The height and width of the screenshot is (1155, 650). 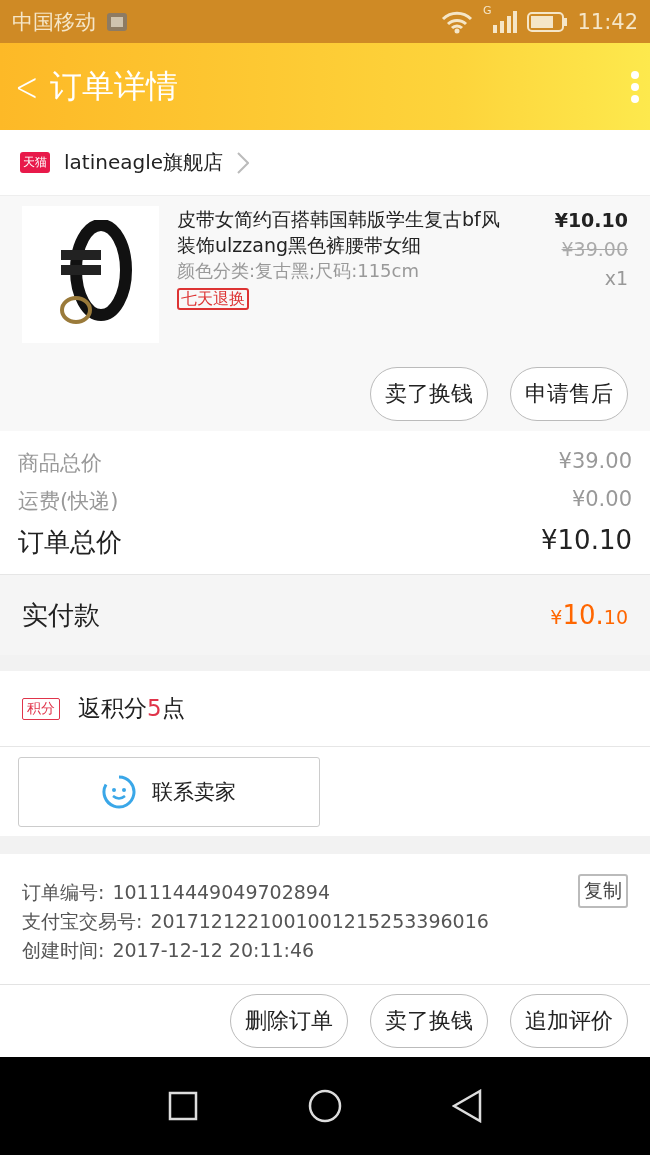 I want to click on product-title: 皮带女简约百搭韩国韩版学生复古bf风装饰ulzzang黑色裤腰带女细, so click(x=339, y=232).